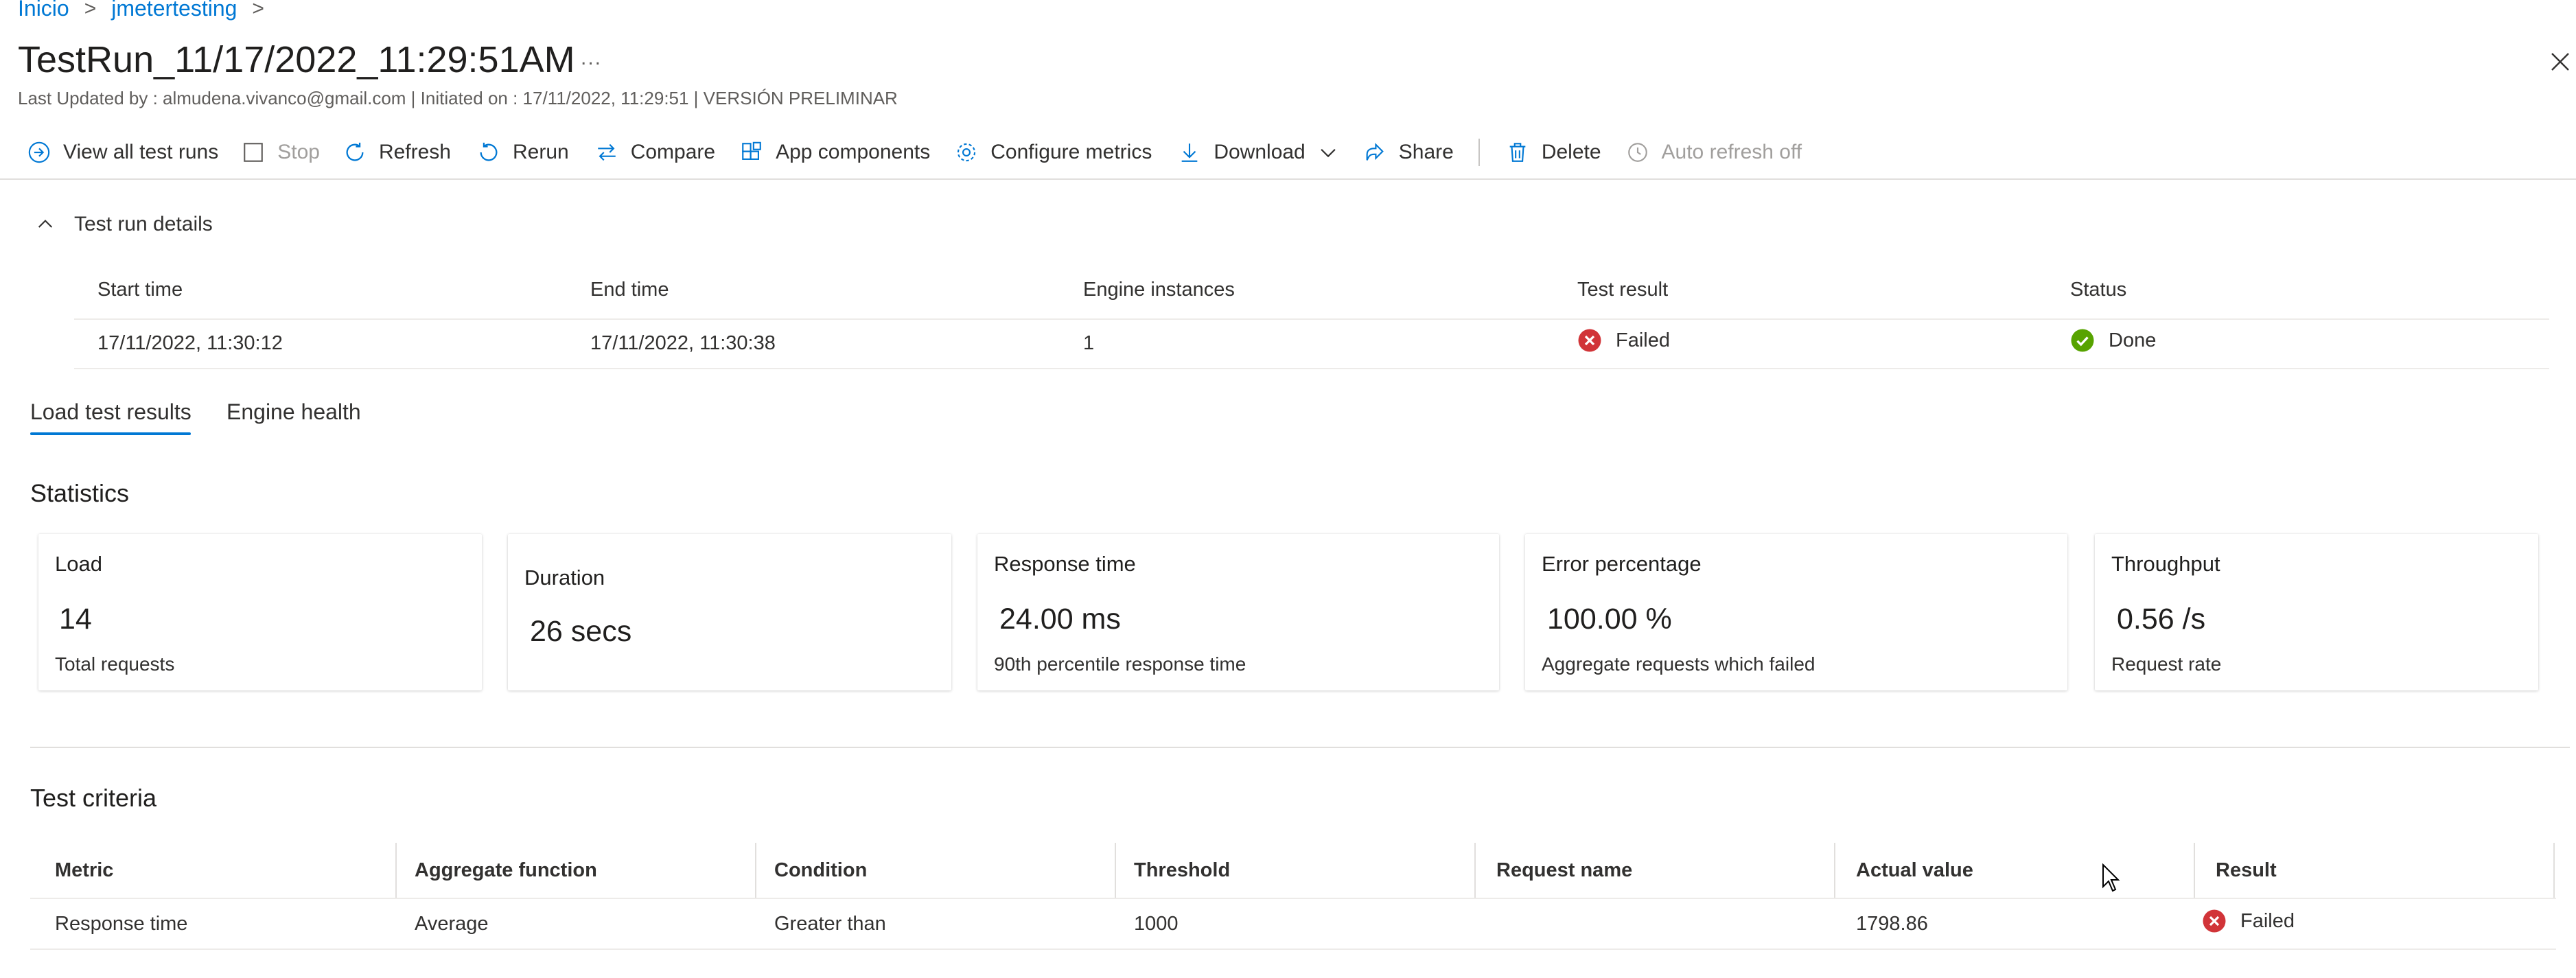 This screenshot has height=978, width=2576. What do you see at coordinates (1071, 152) in the screenshot?
I see `configure-metrics-label: Configure metrics` at bounding box center [1071, 152].